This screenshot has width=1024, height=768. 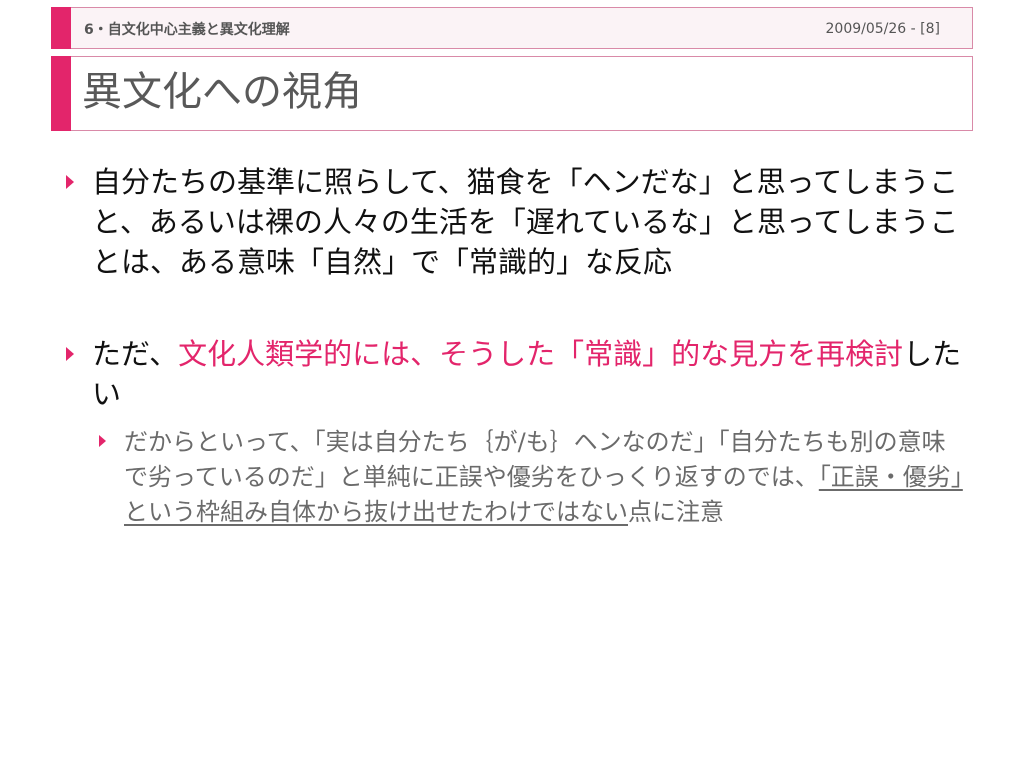 I want to click on bullet-item: ただ、文化人類学的には、そうした「常識」的な見方を再検討したい, so click(x=514, y=374).